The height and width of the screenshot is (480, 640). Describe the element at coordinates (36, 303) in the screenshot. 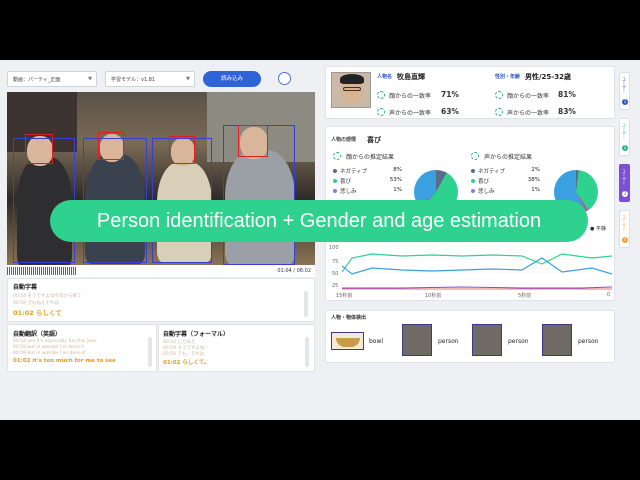

I see `caption-line: 00:59 でもねえそれは` at that location.